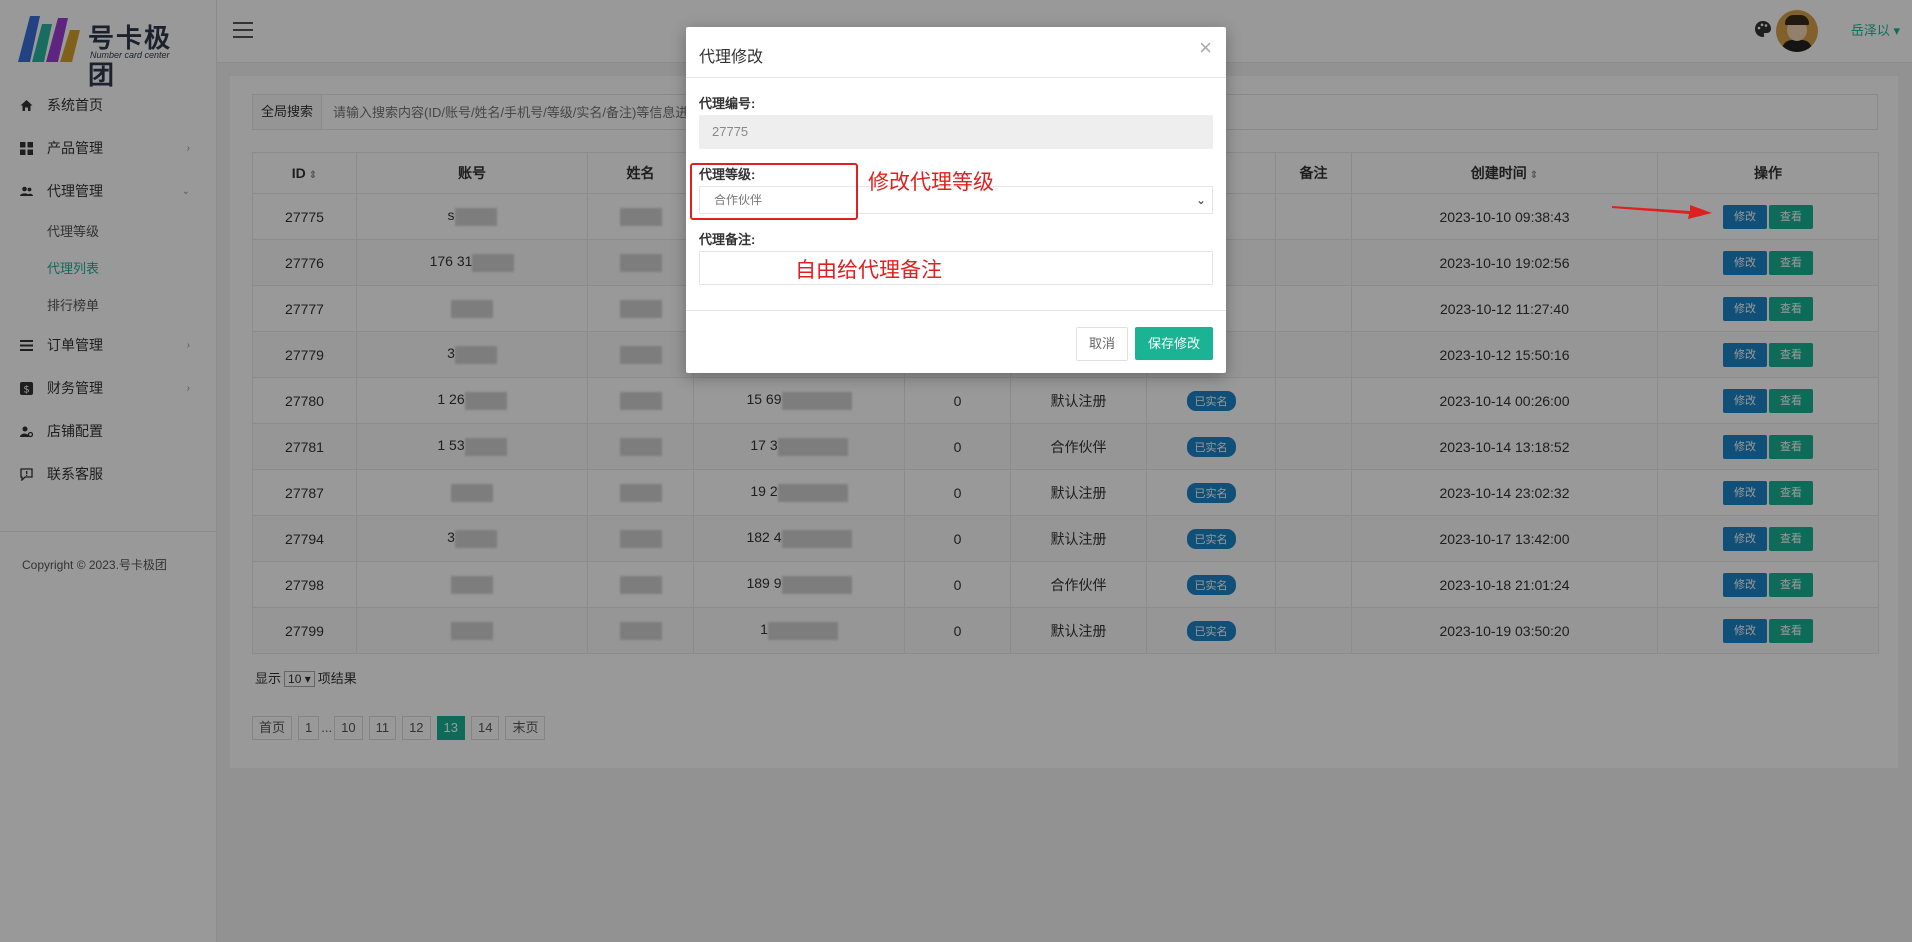  Describe the element at coordinates (956, 310) in the screenshot. I see `modal-footer-divider` at that location.